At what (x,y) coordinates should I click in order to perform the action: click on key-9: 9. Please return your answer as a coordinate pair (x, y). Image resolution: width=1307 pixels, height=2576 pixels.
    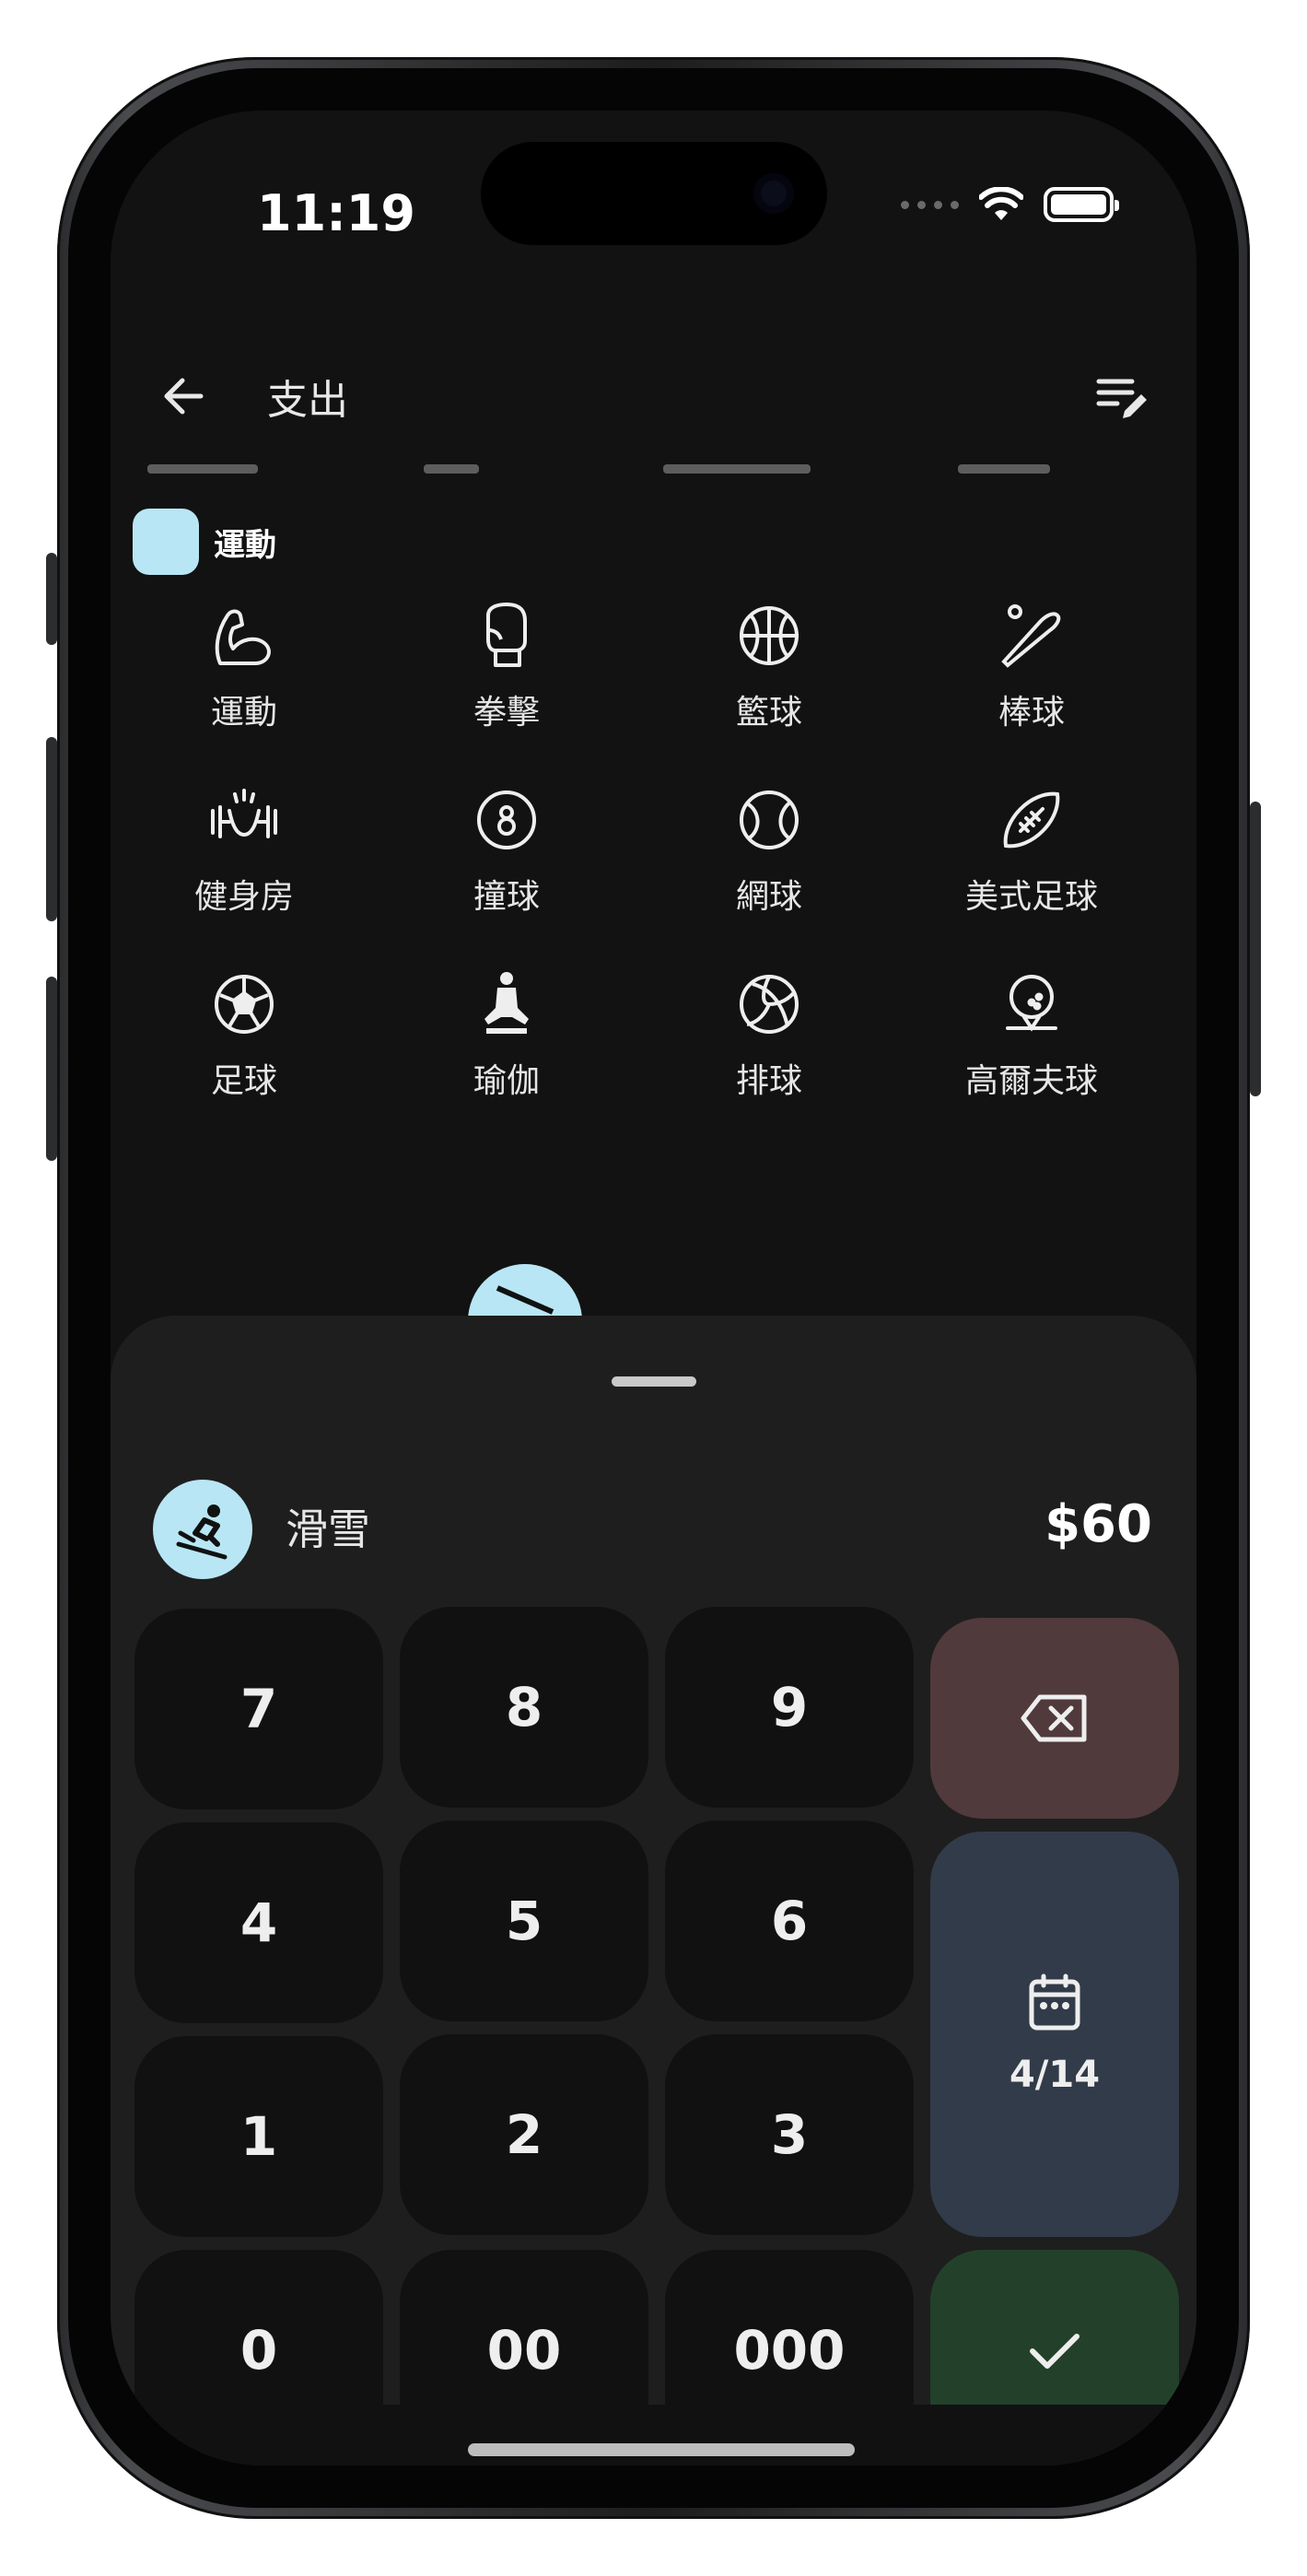
    Looking at the image, I should click on (790, 1707).